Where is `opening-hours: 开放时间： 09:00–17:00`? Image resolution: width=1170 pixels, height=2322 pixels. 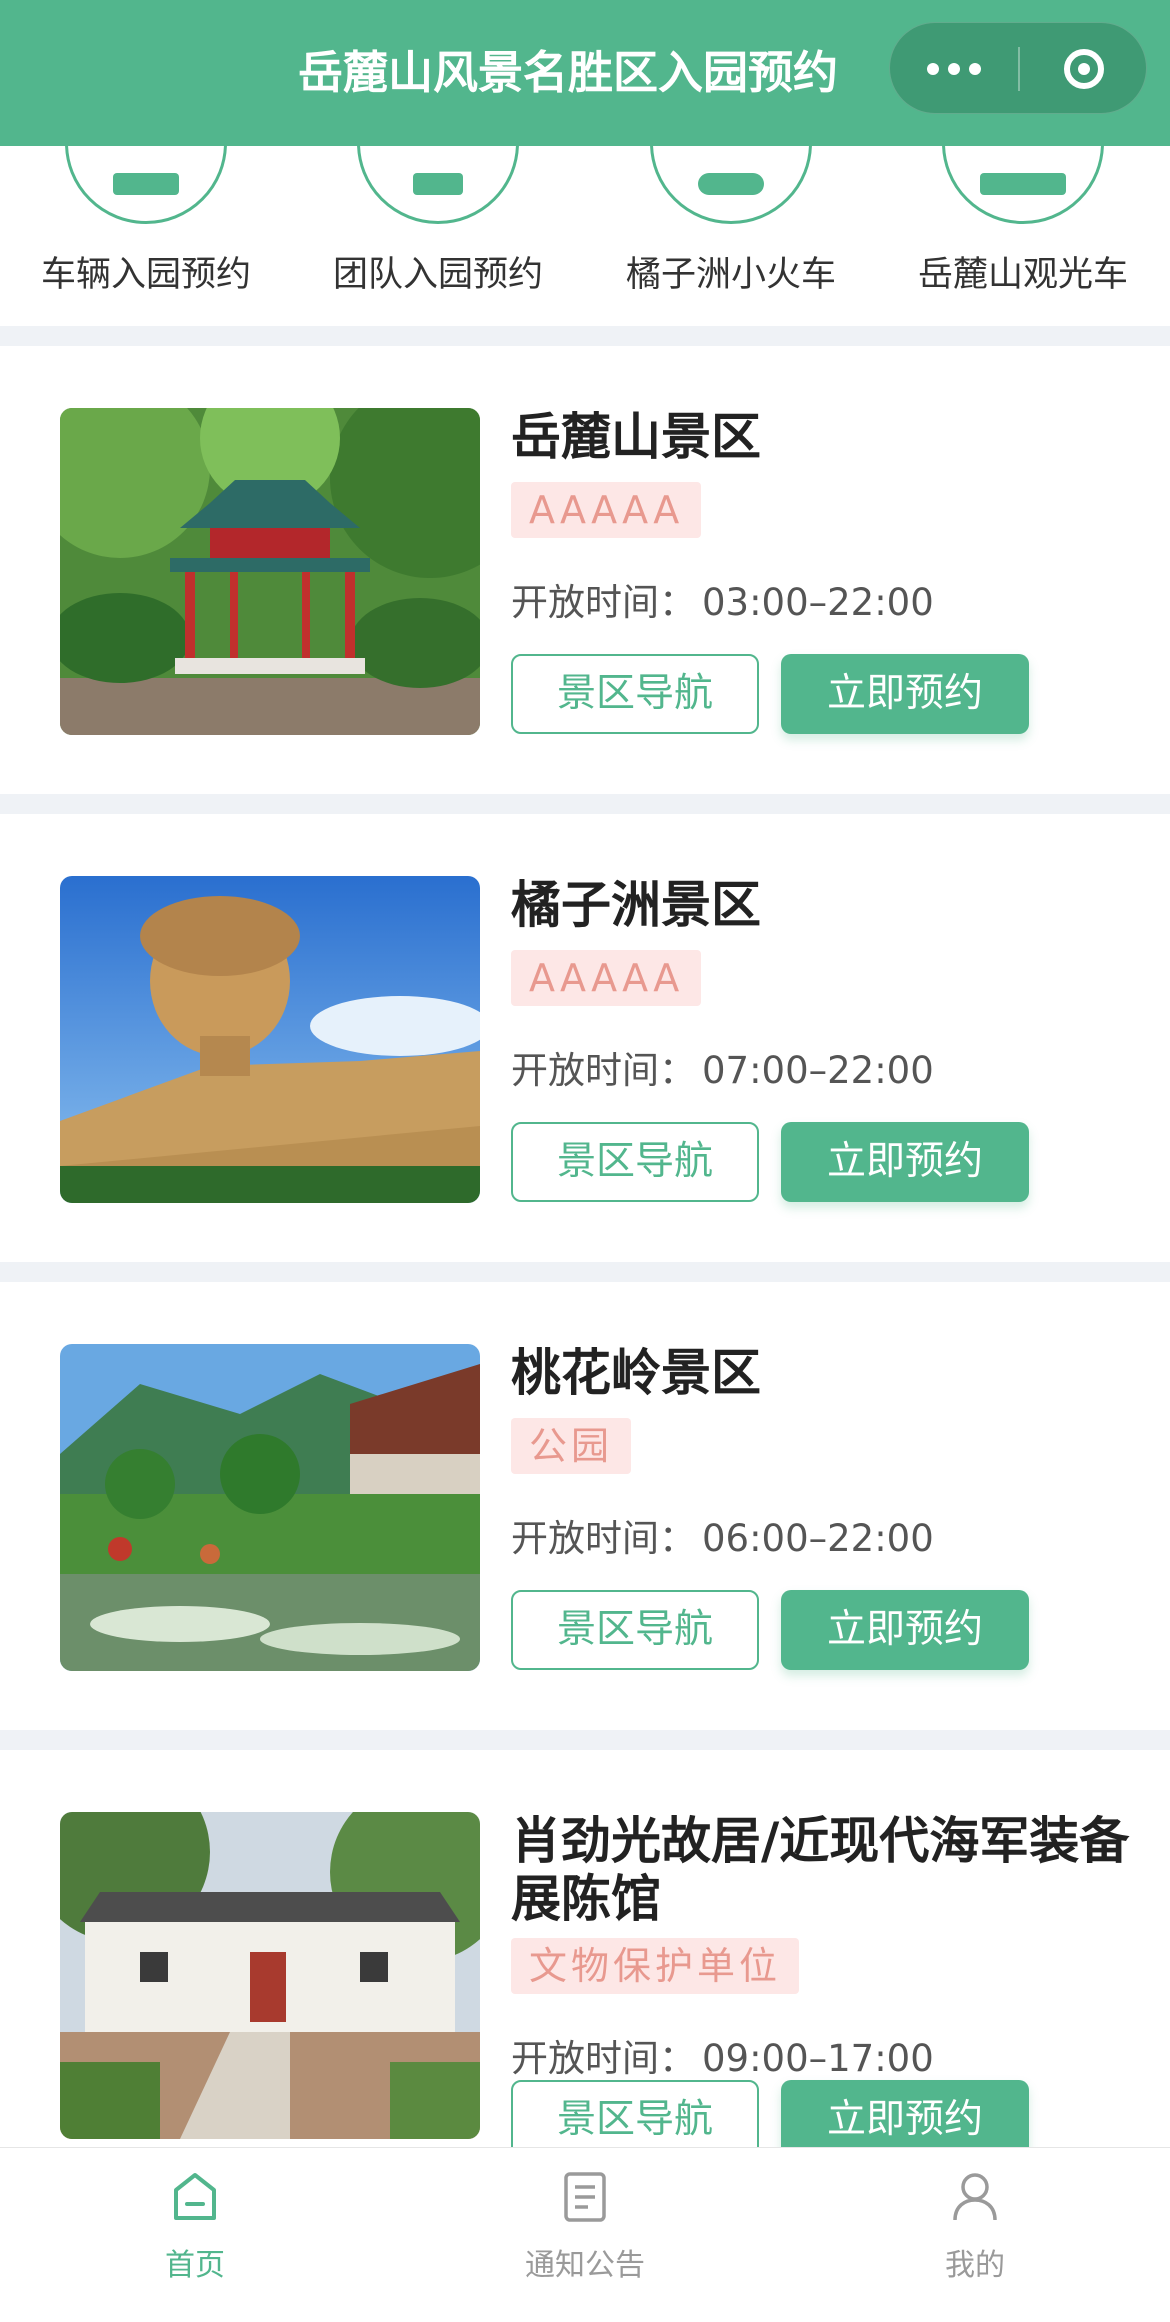 opening-hours: 开放时间： 09:00–17:00 is located at coordinates (722, 2058).